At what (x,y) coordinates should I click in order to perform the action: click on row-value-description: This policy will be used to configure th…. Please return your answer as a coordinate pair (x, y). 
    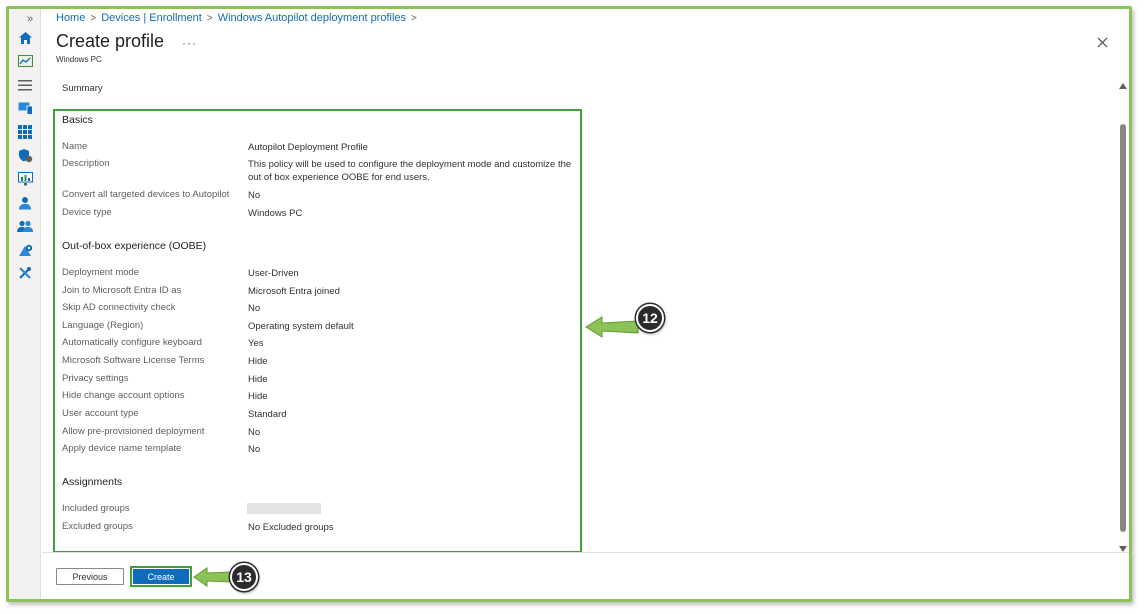
    Looking at the image, I should click on (410, 171).